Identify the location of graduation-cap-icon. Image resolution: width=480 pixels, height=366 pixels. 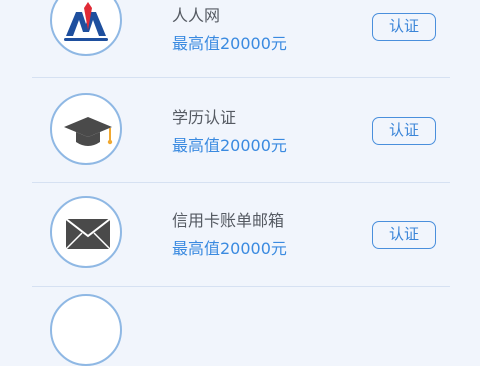
(86, 129).